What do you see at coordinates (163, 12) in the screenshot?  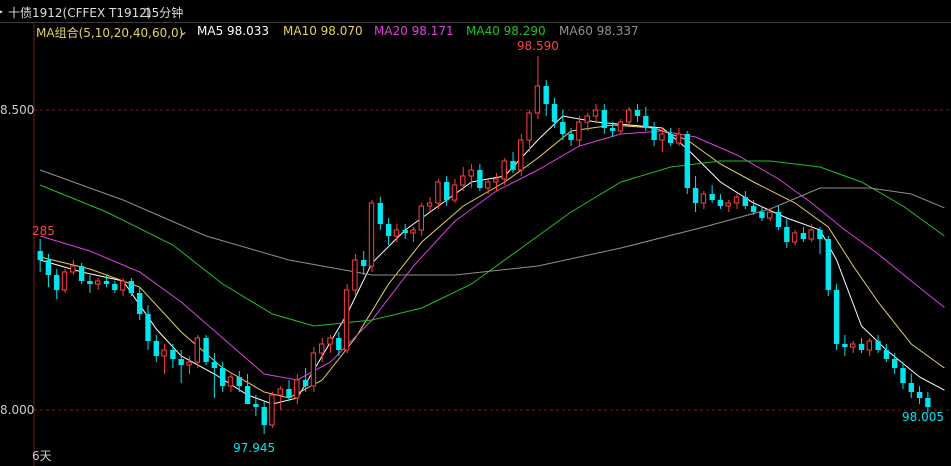 I see `period-selector: 15分钟` at bounding box center [163, 12].